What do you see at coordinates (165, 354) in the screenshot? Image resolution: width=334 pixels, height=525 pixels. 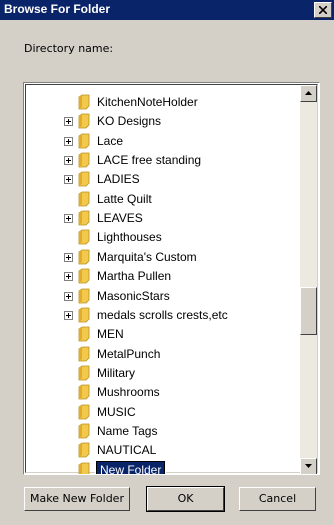 I see `tree-item: MetalPunch` at bounding box center [165, 354].